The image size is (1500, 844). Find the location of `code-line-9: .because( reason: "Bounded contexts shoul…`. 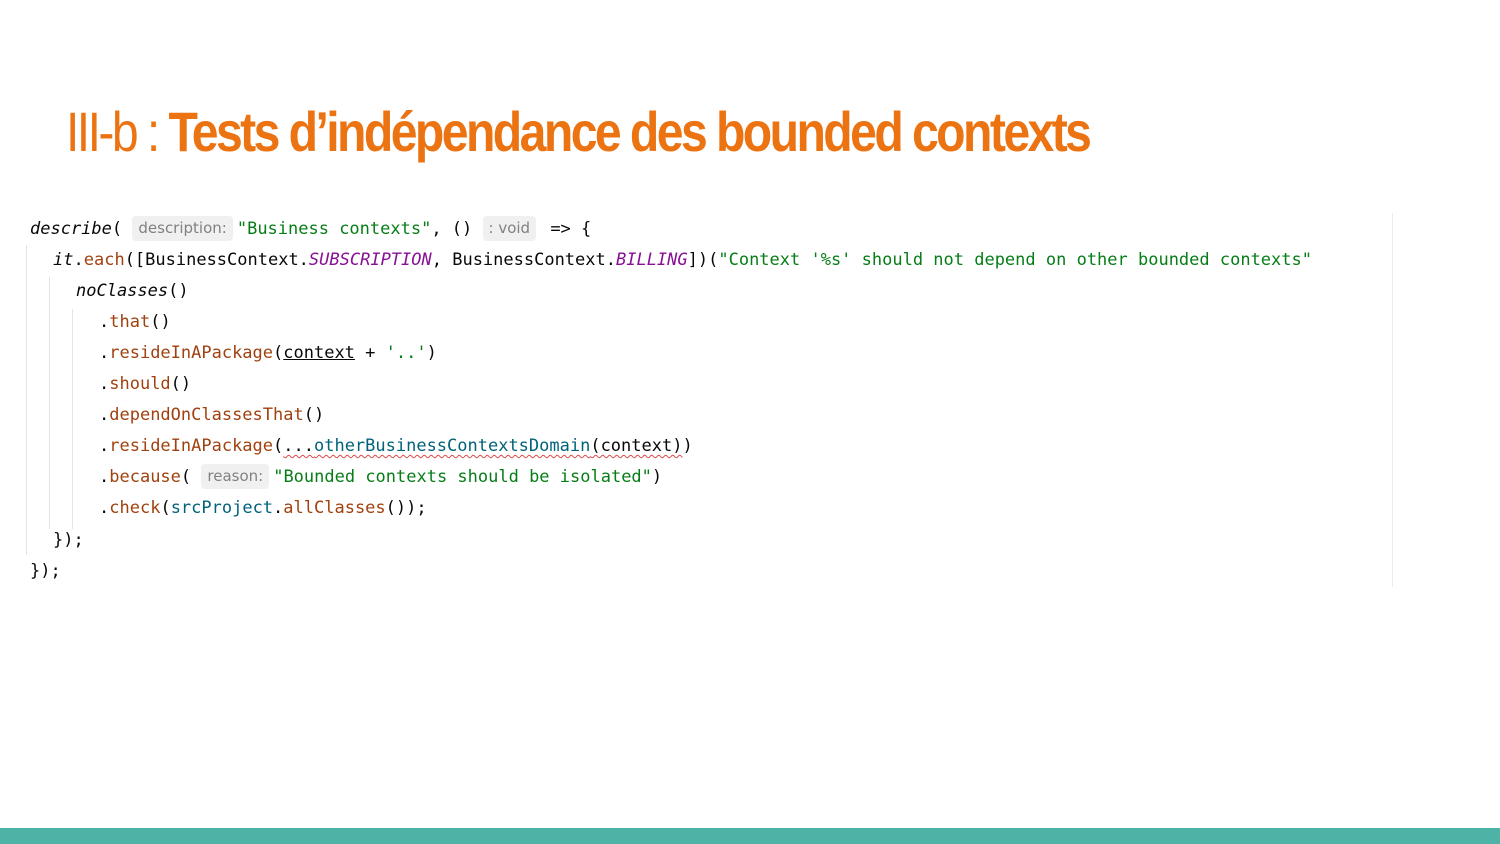

code-line-9: .because( reason: "Bounded contexts shoul… is located at coordinates (380, 477).